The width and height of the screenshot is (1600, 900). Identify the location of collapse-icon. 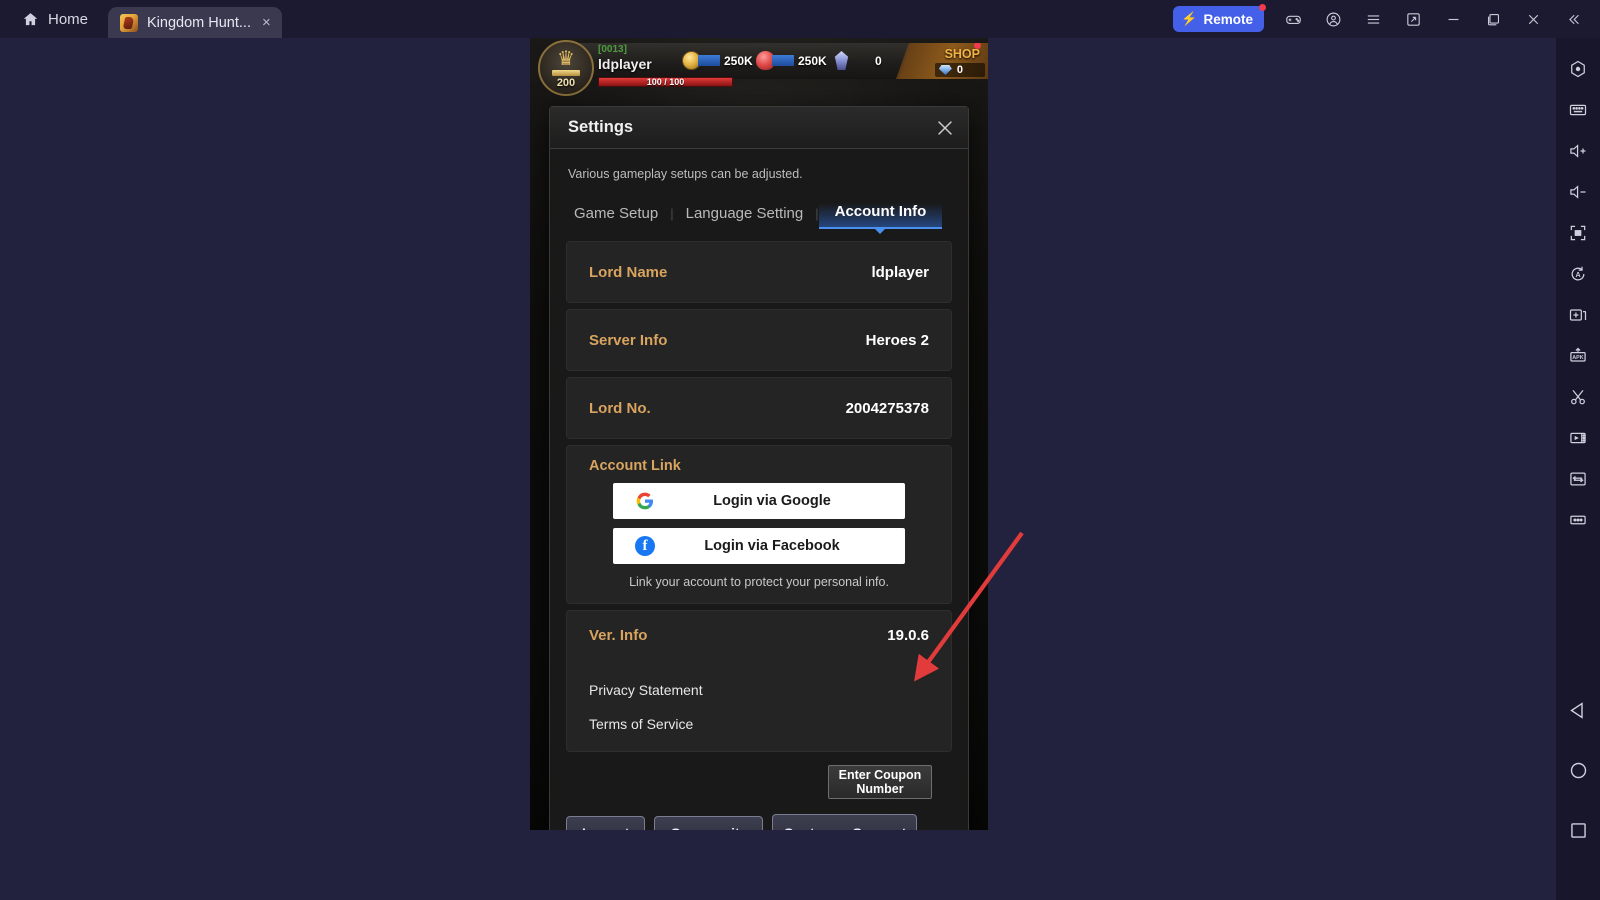
(1573, 19).